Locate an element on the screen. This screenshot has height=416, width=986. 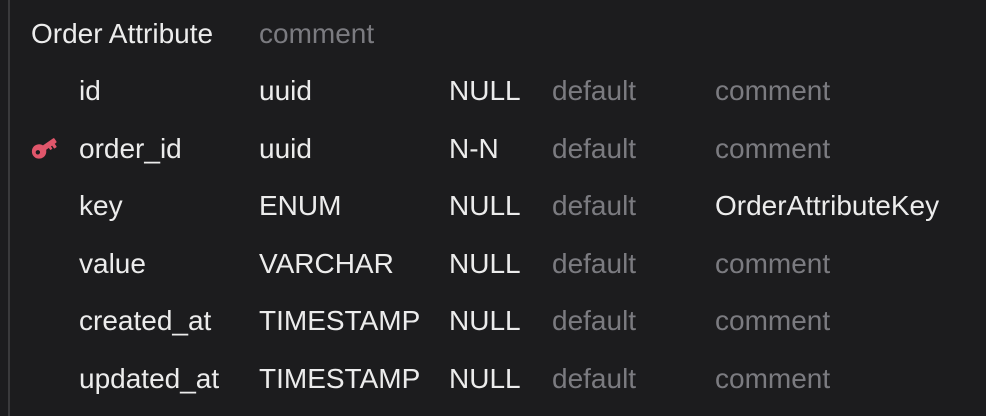
column-row: id uuid NULL default comment is located at coordinates (493, 91).